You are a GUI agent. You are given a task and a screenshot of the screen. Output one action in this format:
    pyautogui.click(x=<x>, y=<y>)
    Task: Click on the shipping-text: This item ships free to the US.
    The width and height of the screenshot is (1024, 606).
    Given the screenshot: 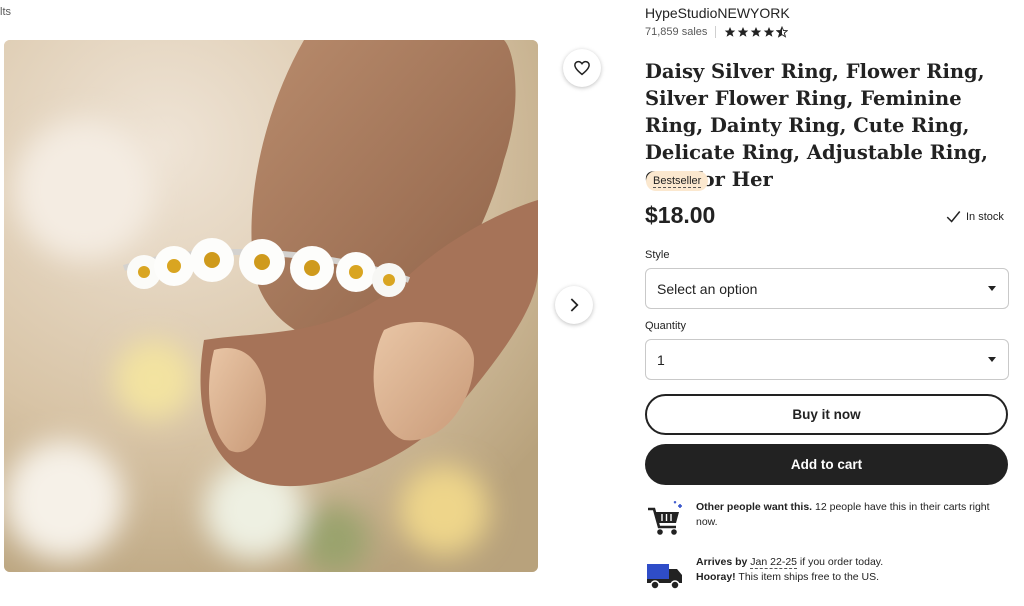 What is the action you would take?
    pyautogui.click(x=807, y=577)
    